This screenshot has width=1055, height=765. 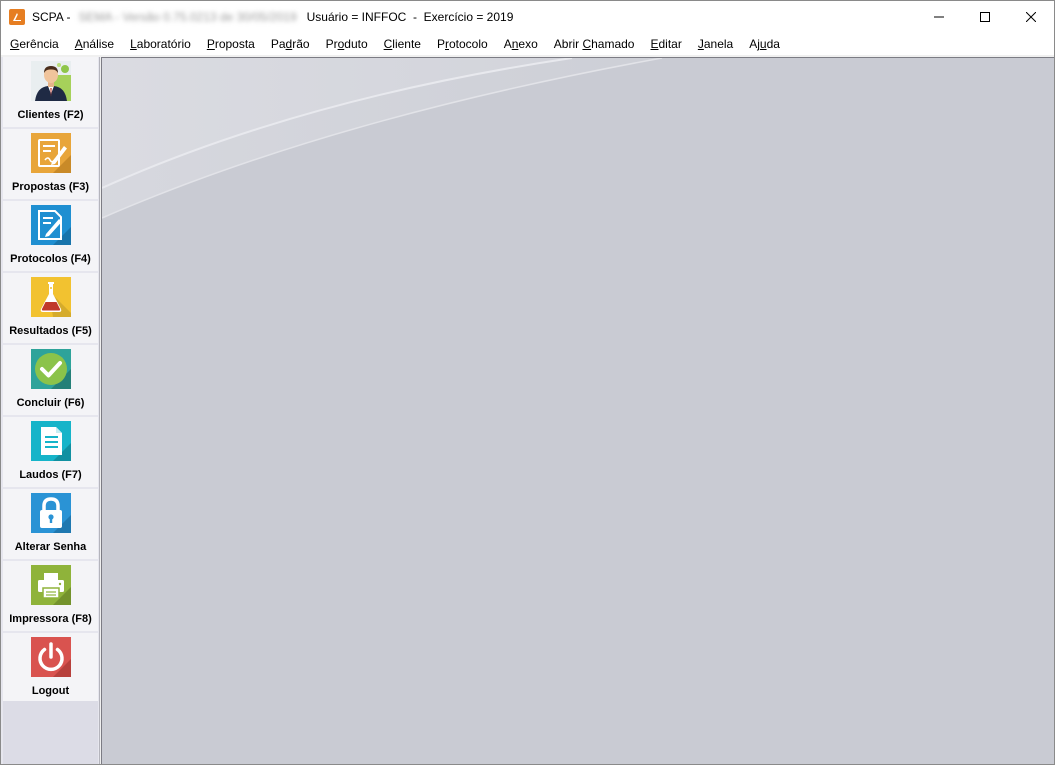 I want to click on lab-flask-icon, so click(x=50, y=297).